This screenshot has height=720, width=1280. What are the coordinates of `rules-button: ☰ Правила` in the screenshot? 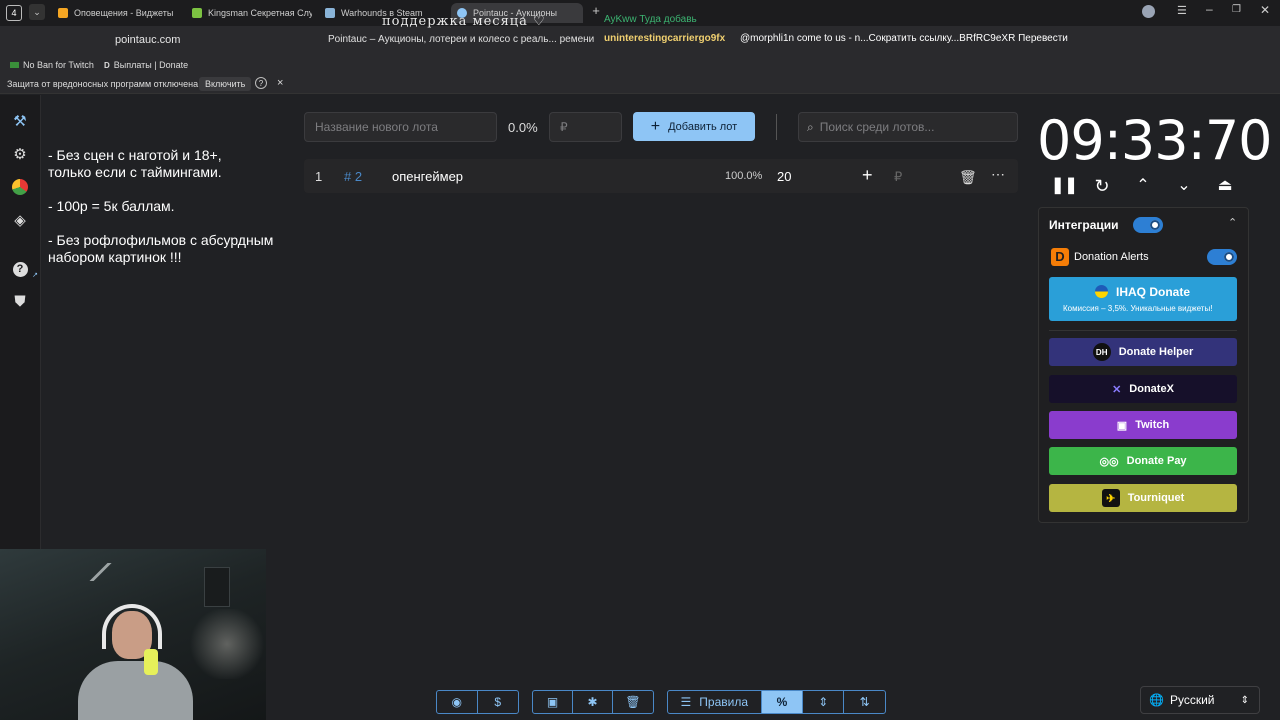 It's located at (715, 702).